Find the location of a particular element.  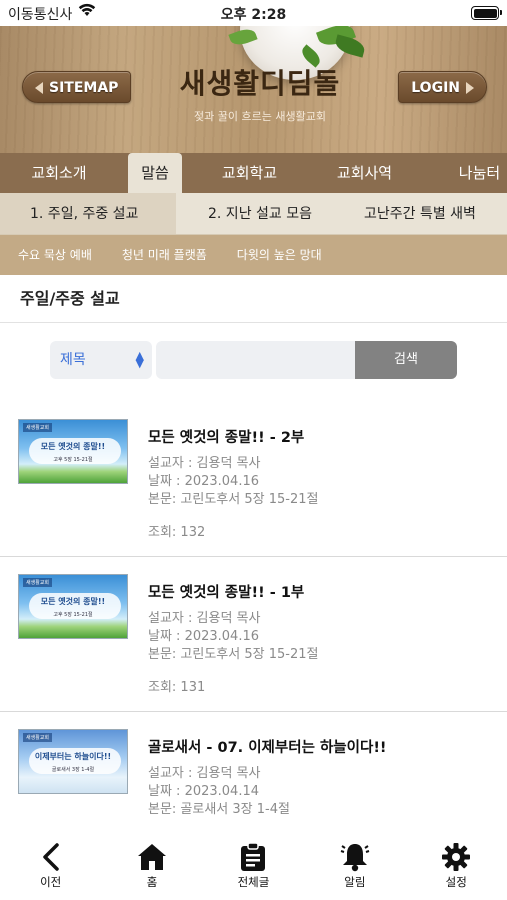

brand-name: 새생활디딤돌 is located at coordinates (260, 83).